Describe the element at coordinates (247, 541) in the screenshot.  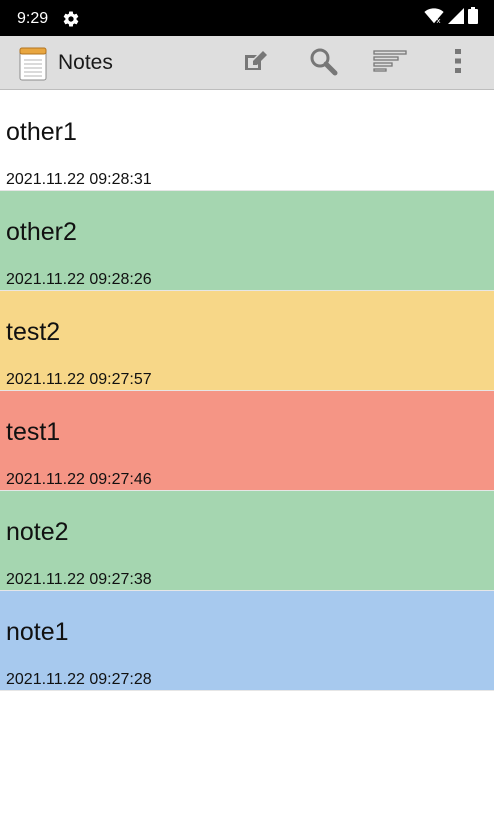
I see `note-item: note2 2021.11.22 09:27:38` at that location.